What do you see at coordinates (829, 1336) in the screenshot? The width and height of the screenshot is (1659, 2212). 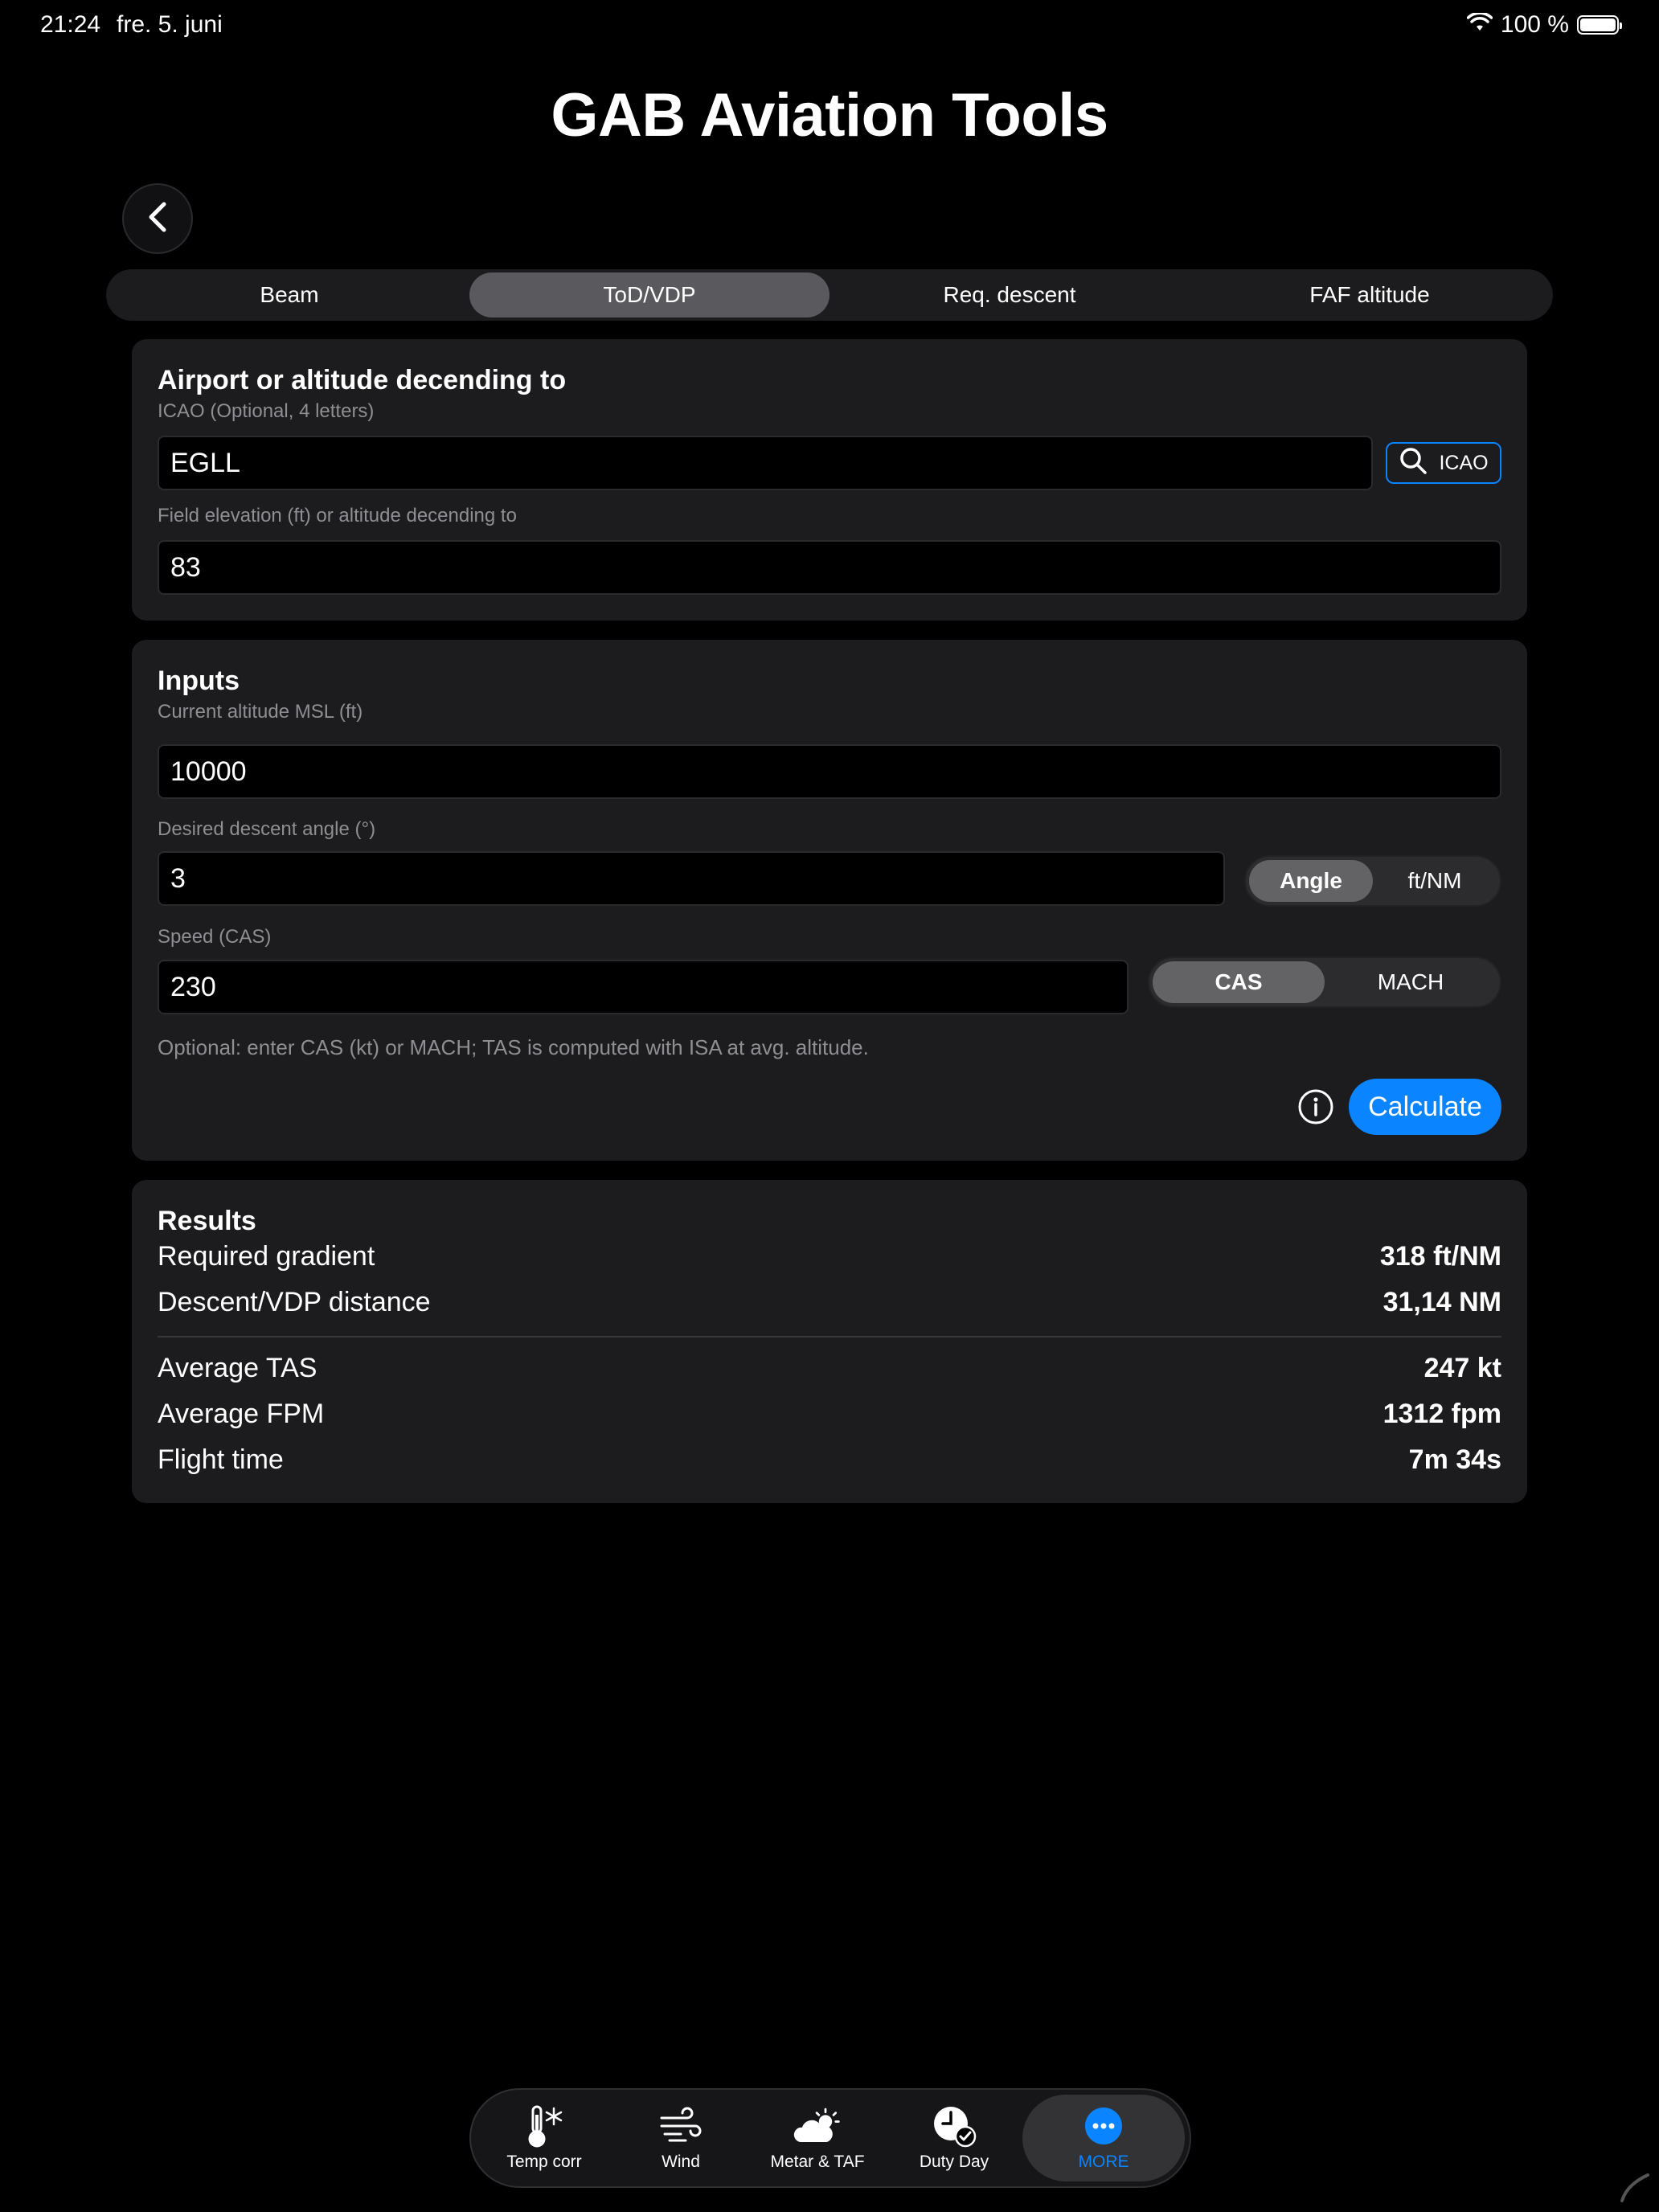 I see `results-divider` at bounding box center [829, 1336].